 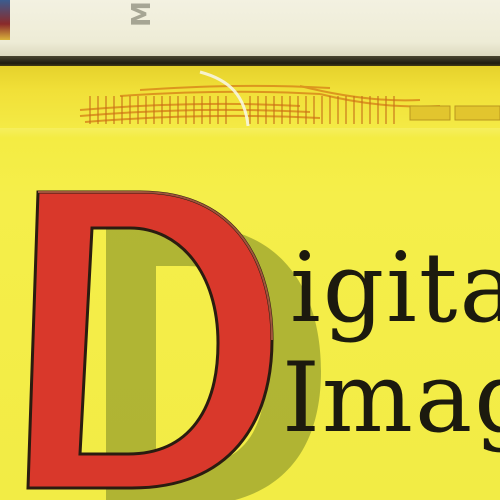 What do you see at coordinates (391, 398) in the screenshot?
I see `title-line-2: Imag` at bounding box center [391, 398].